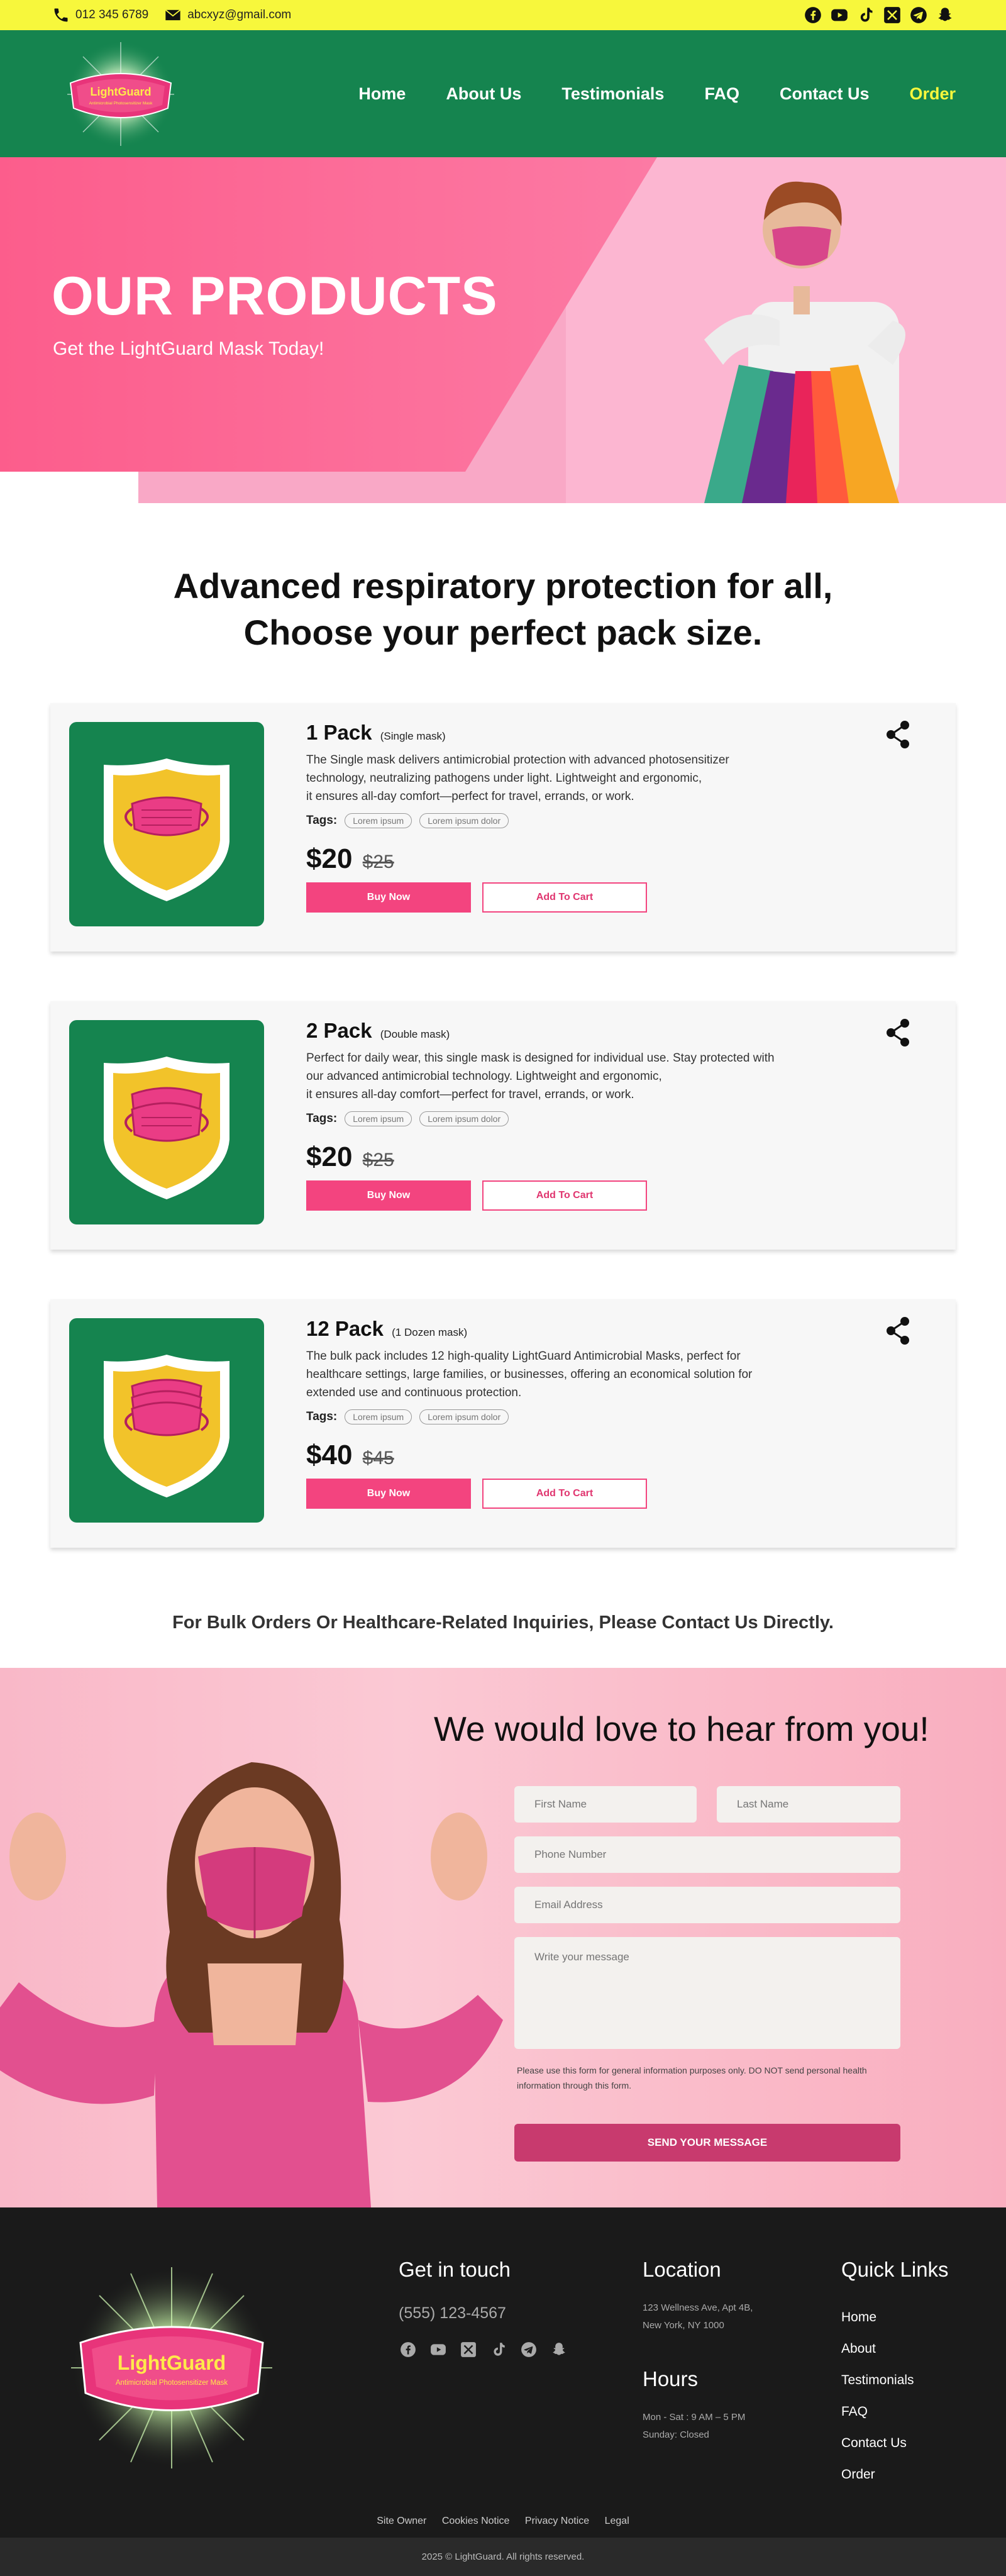  I want to click on phone-number-field, so click(707, 1854).